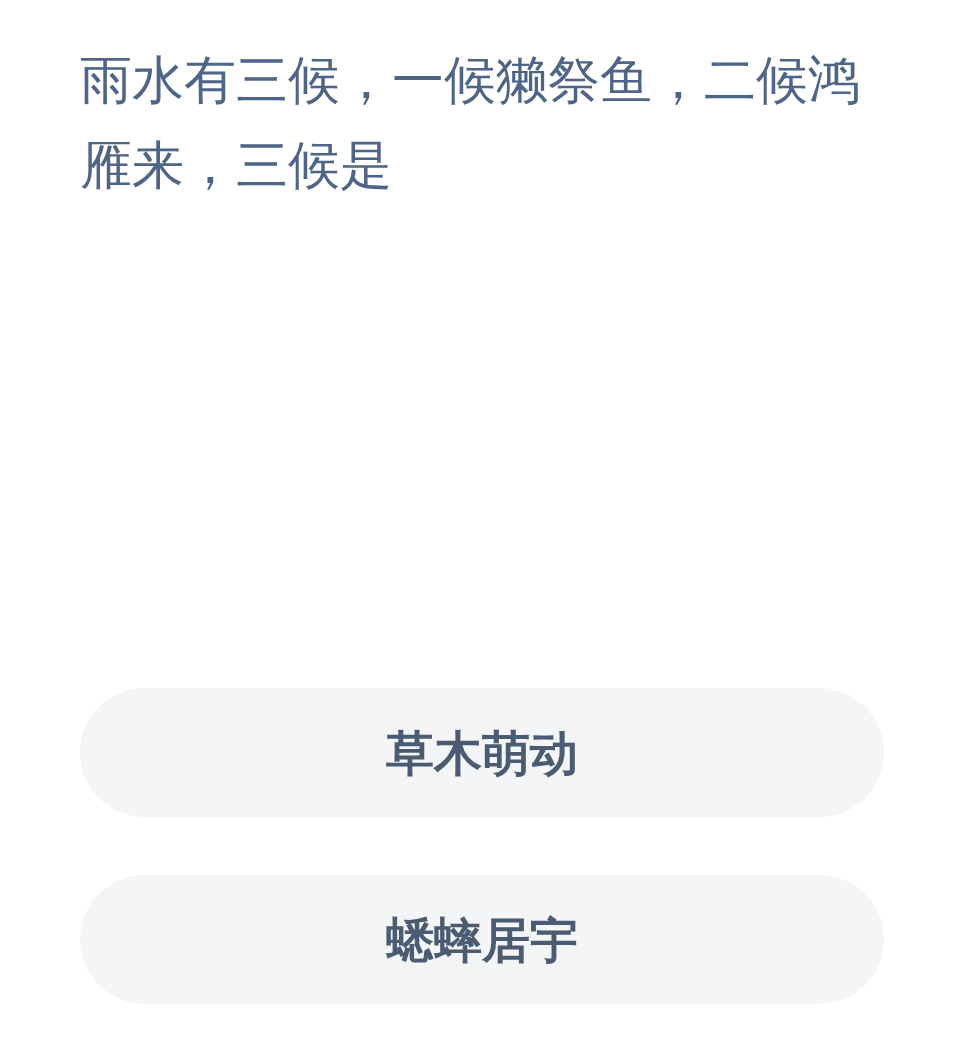  What do you see at coordinates (482, 939) in the screenshot?
I see `answer-option: 蟋蟀居宇` at bounding box center [482, 939].